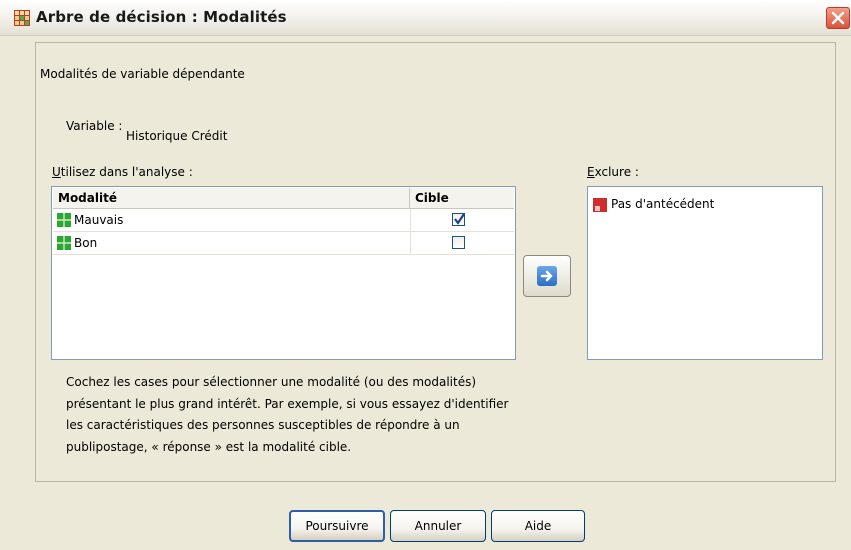  Describe the element at coordinates (425, 18) in the screenshot. I see `title-bar: Arbre de décision : Modalités` at that location.